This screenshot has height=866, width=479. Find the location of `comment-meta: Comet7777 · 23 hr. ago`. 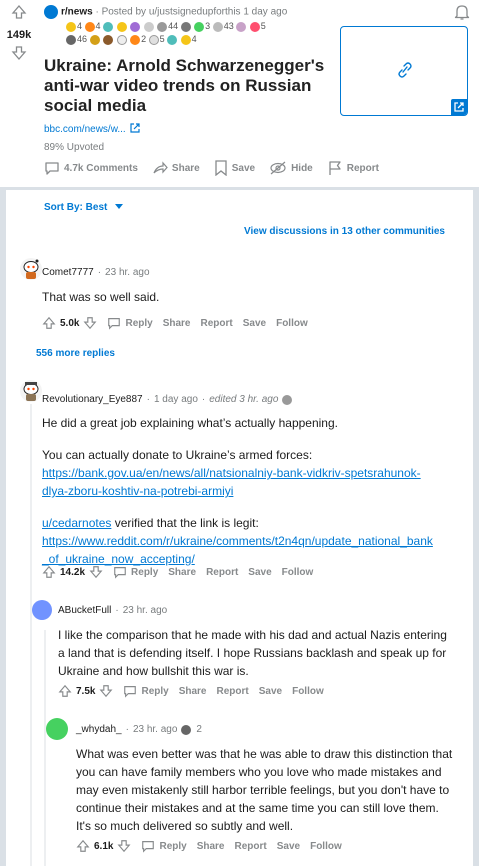

comment-meta: Comet7777 · 23 hr. ago is located at coordinates (96, 272).